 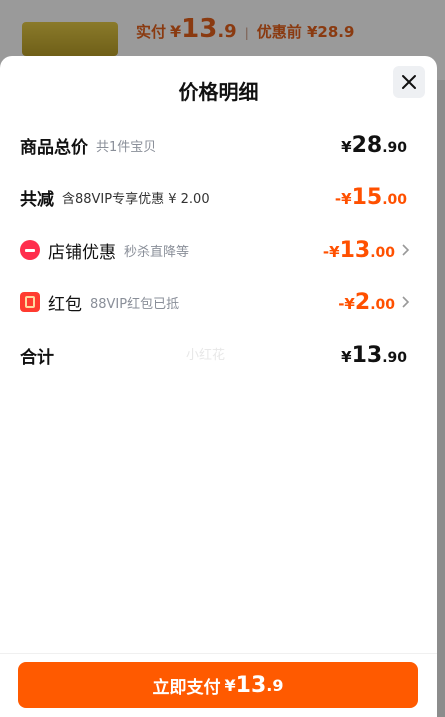 What do you see at coordinates (394, 147) in the screenshot?
I see `goods-total-dec: .90` at bounding box center [394, 147].